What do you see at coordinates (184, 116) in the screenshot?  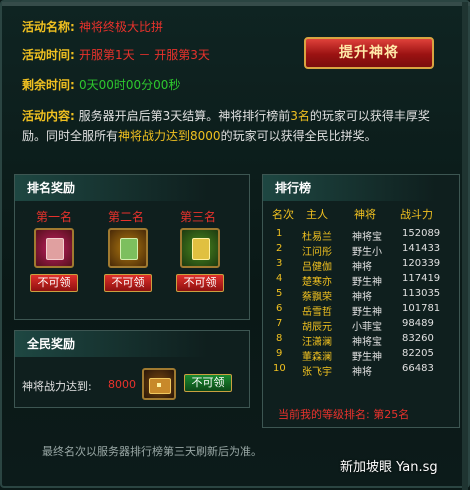 I see `content-text-1: 服务器开启后第3天结算。神将排行榜前` at bounding box center [184, 116].